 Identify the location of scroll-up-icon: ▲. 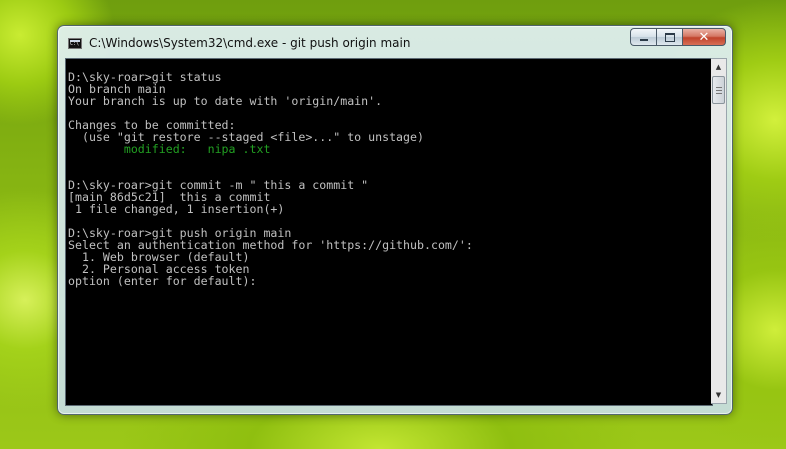
(718, 67).